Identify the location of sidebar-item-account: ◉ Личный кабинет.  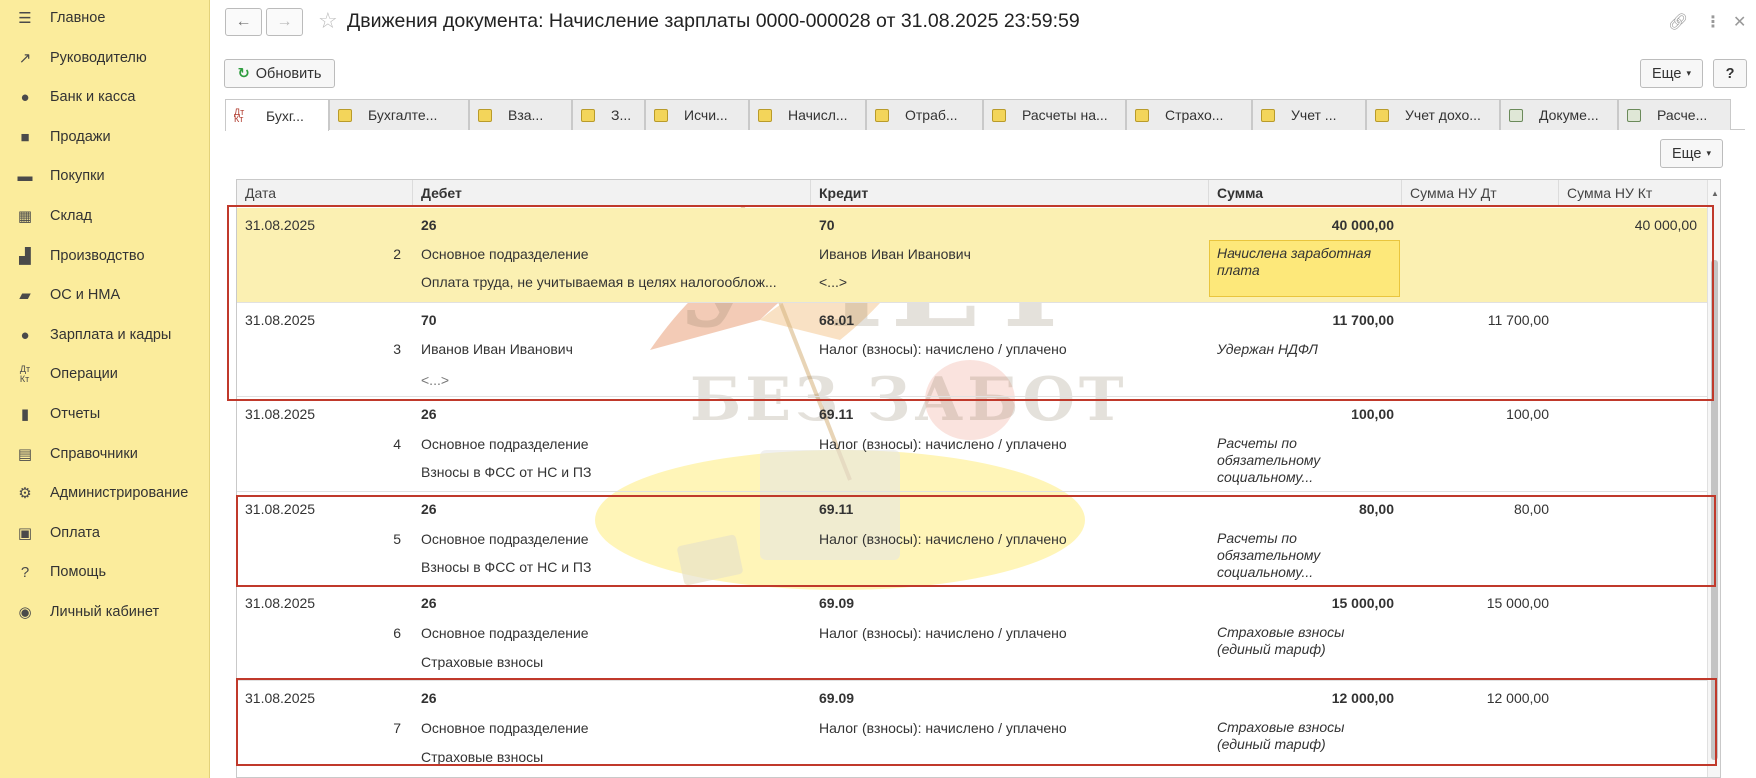
(105, 612).